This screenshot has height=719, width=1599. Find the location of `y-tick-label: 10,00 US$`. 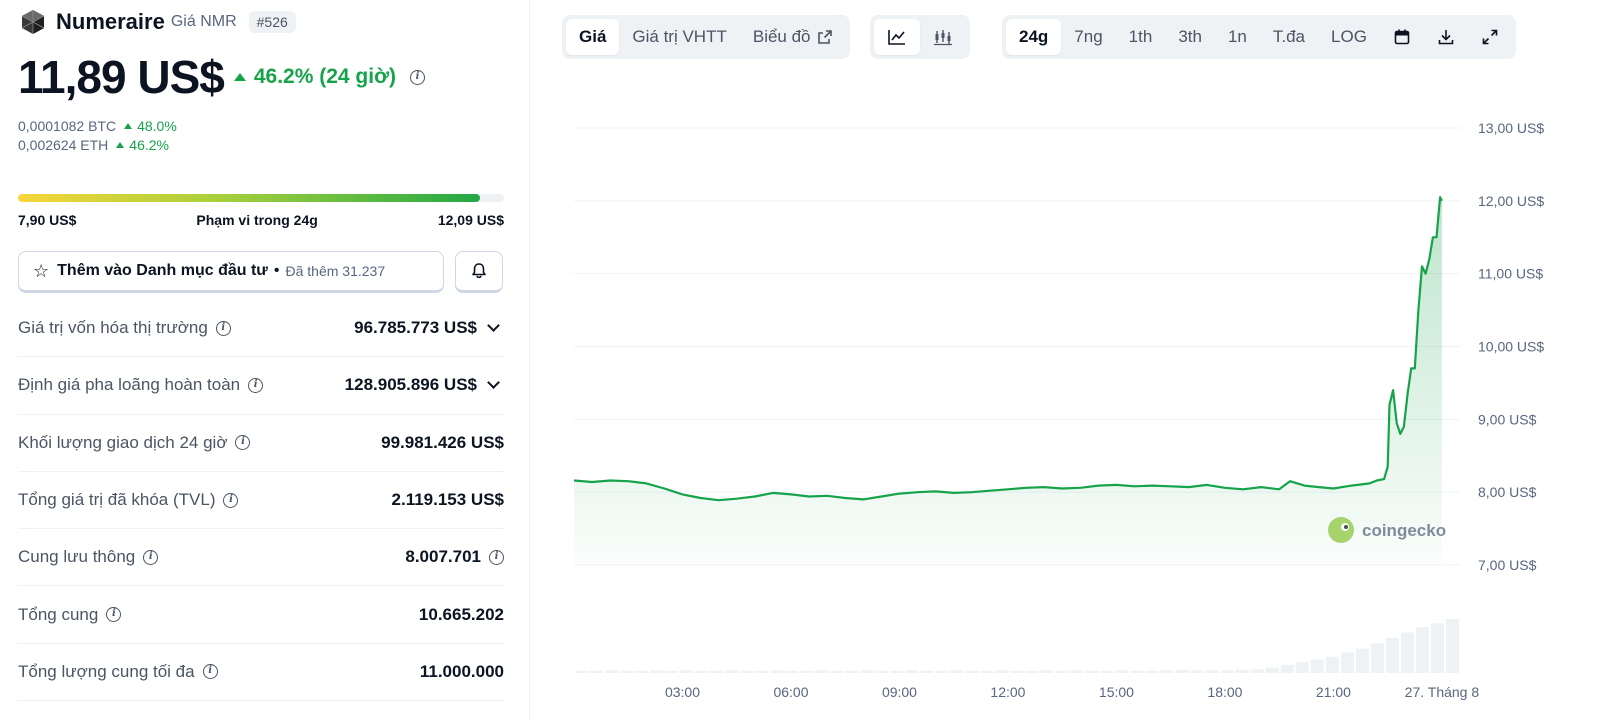

y-tick-label: 10,00 US$ is located at coordinates (1511, 347).